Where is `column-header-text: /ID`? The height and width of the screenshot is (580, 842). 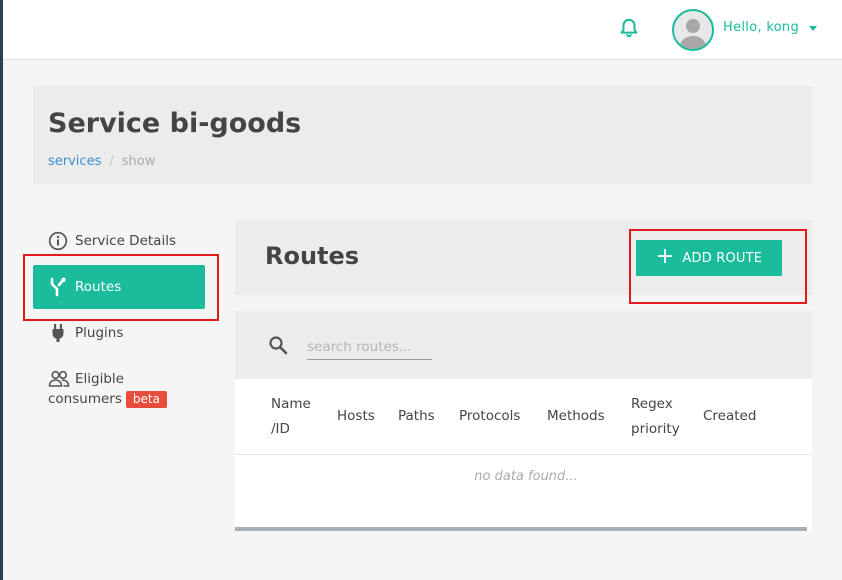 column-header-text: /ID is located at coordinates (280, 429).